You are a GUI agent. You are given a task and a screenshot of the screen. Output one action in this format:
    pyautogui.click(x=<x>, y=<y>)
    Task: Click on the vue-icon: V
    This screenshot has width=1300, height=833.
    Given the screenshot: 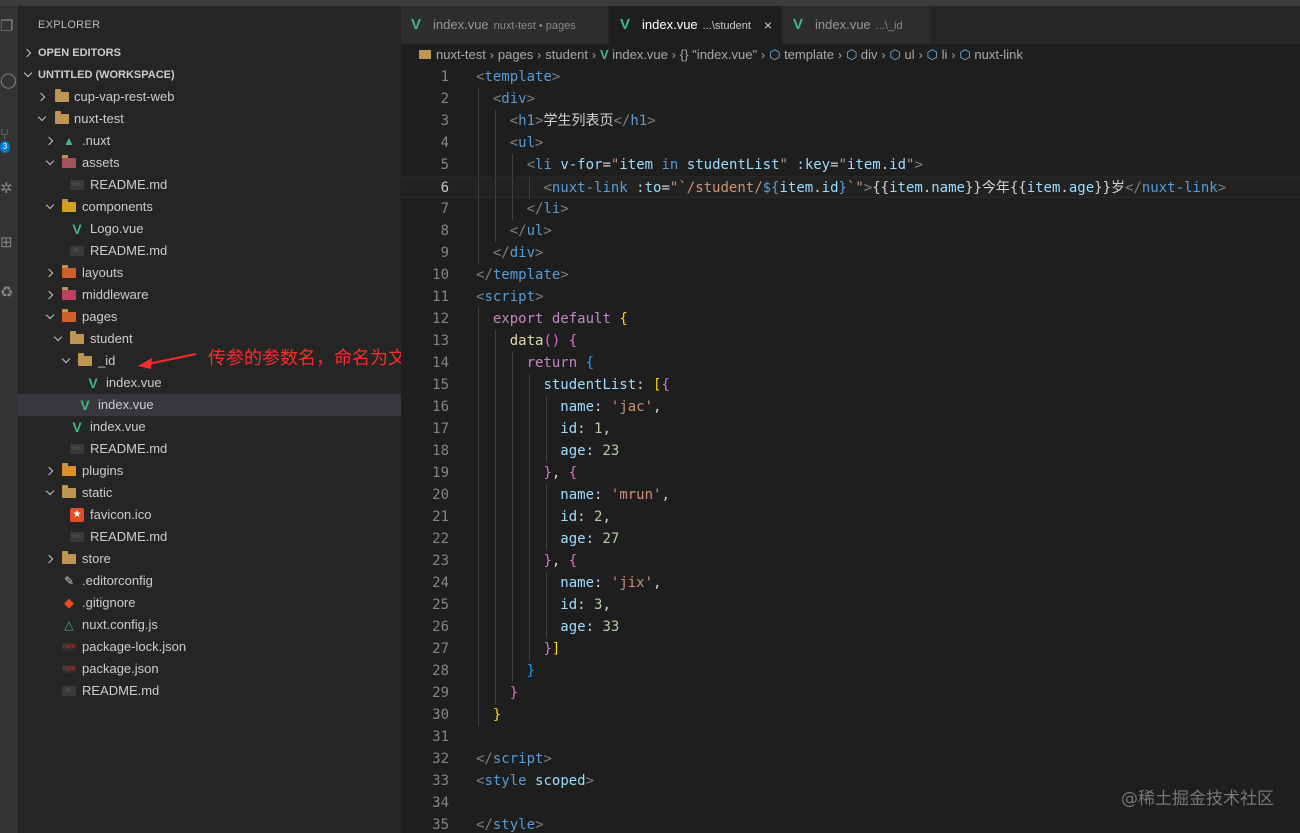 What is the action you would take?
    pyautogui.click(x=625, y=24)
    